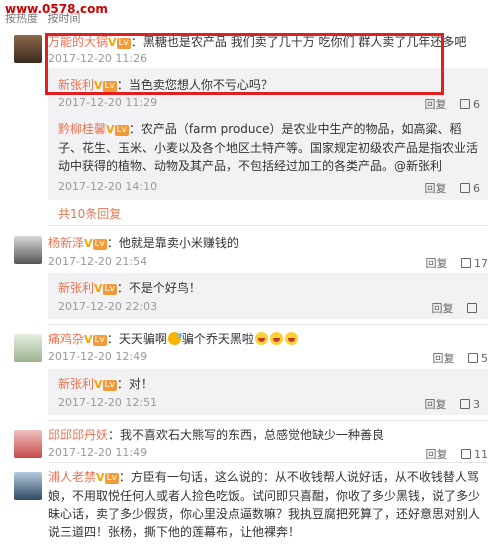 The width and height of the screenshot is (500, 549). I want to click on reply-actions: 回复, so click(451, 308).